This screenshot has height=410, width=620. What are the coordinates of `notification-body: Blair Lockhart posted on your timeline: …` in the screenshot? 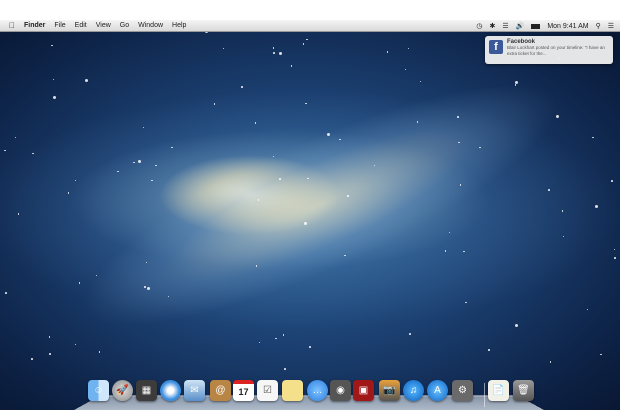 It's located at (556, 50).